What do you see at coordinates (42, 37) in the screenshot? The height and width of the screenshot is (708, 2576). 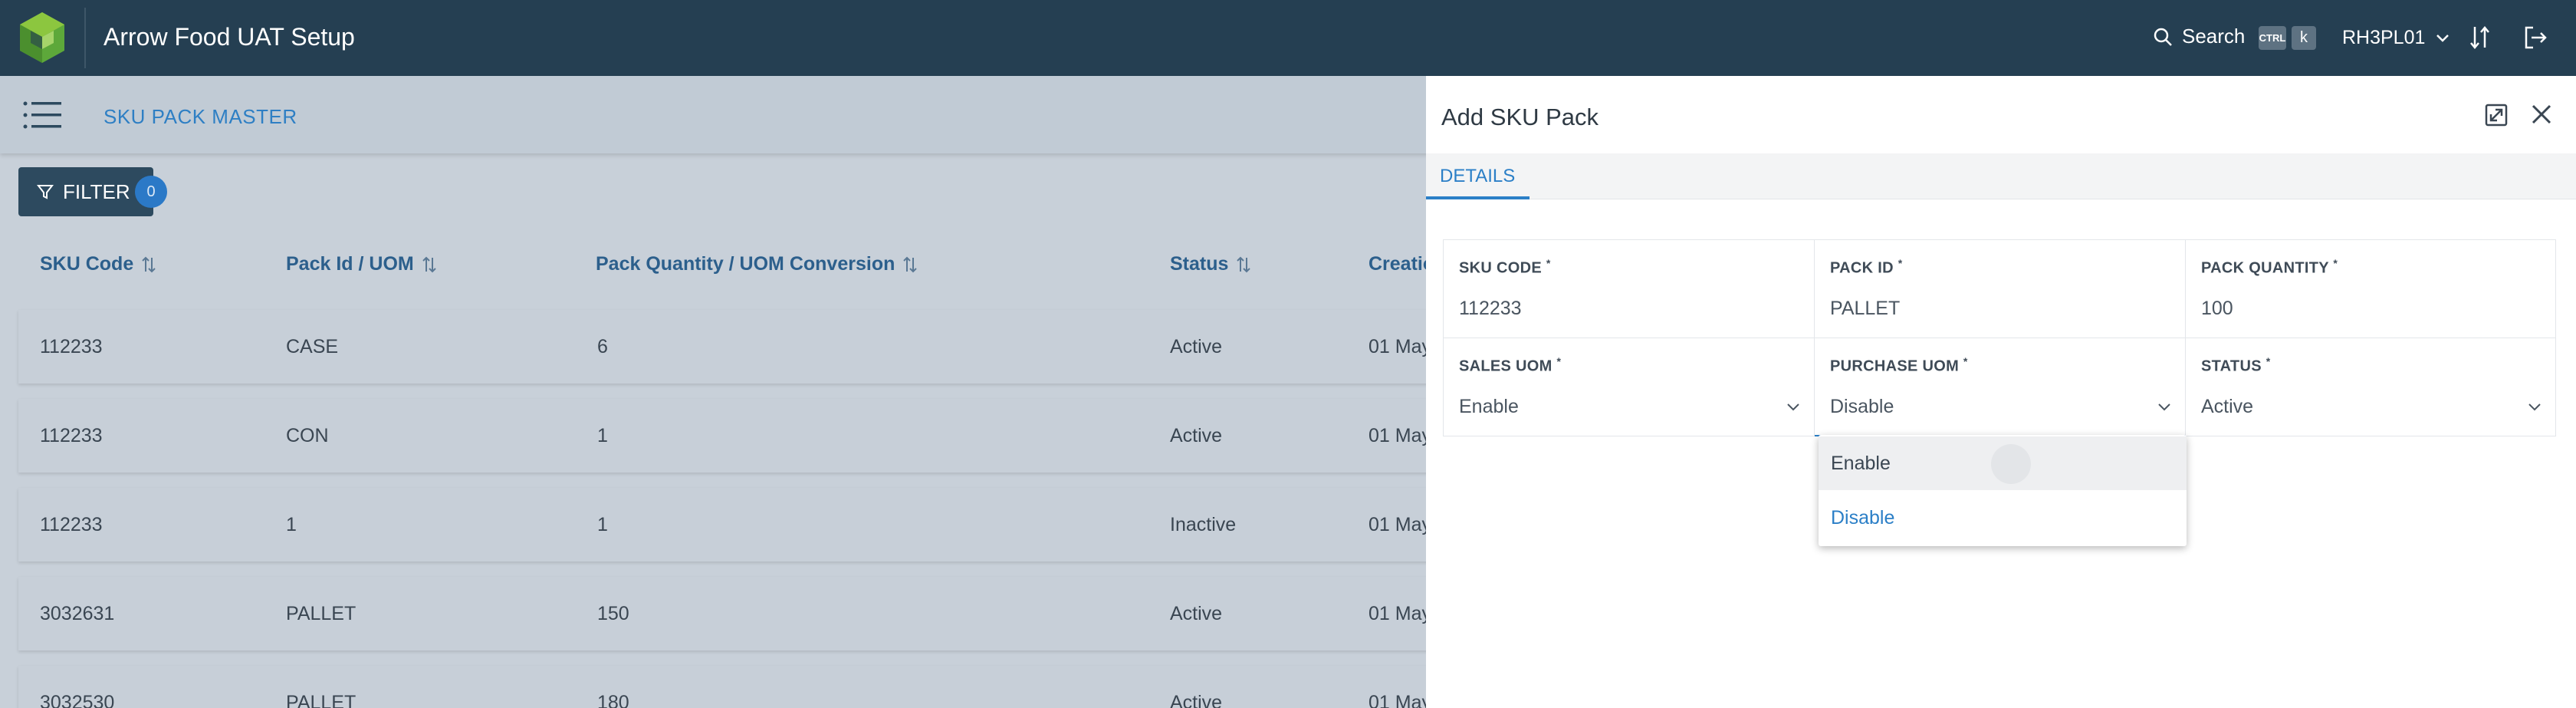 I see `logo-icon` at bounding box center [42, 37].